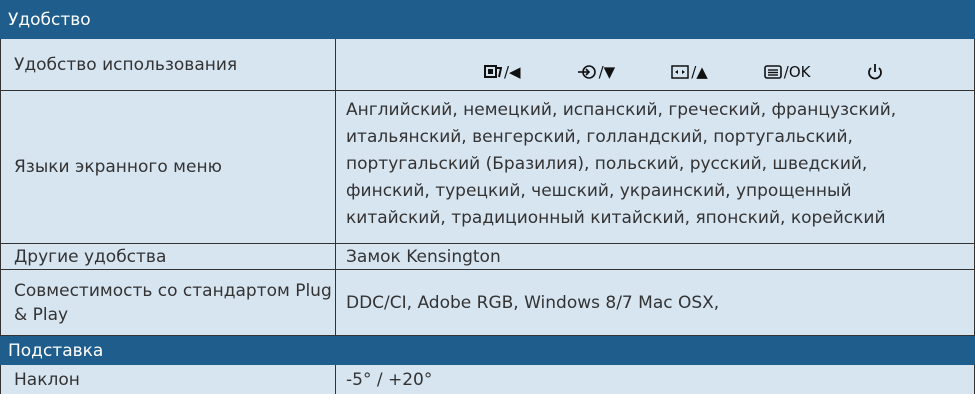  Describe the element at coordinates (49, 20) in the screenshot. I see `section-title: Удобство` at that location.